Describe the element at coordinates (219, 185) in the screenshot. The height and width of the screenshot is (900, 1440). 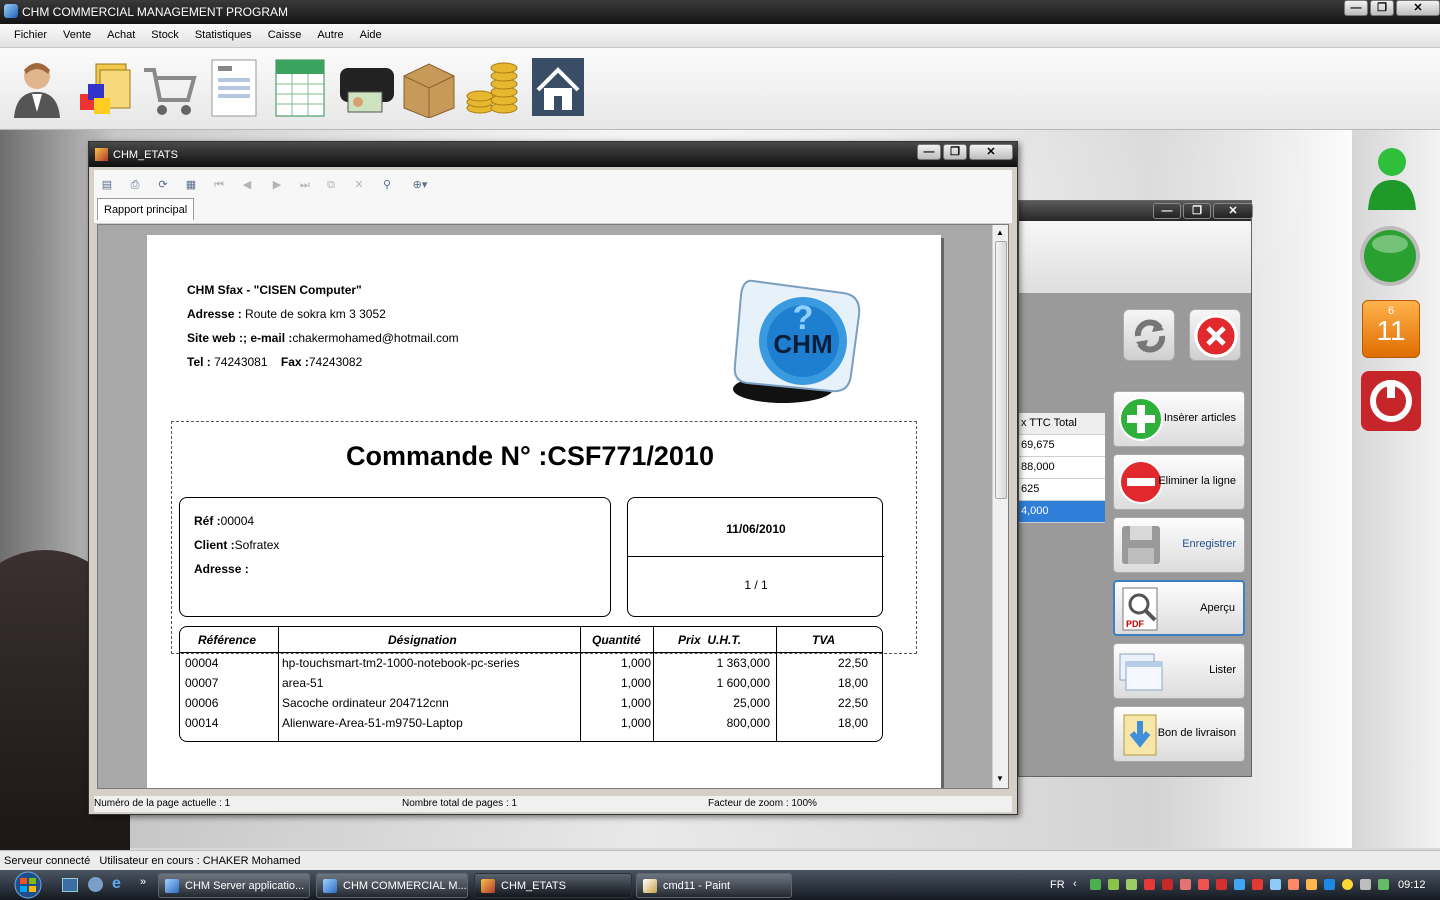
I see `first-page-icon: ⏮` at that location.